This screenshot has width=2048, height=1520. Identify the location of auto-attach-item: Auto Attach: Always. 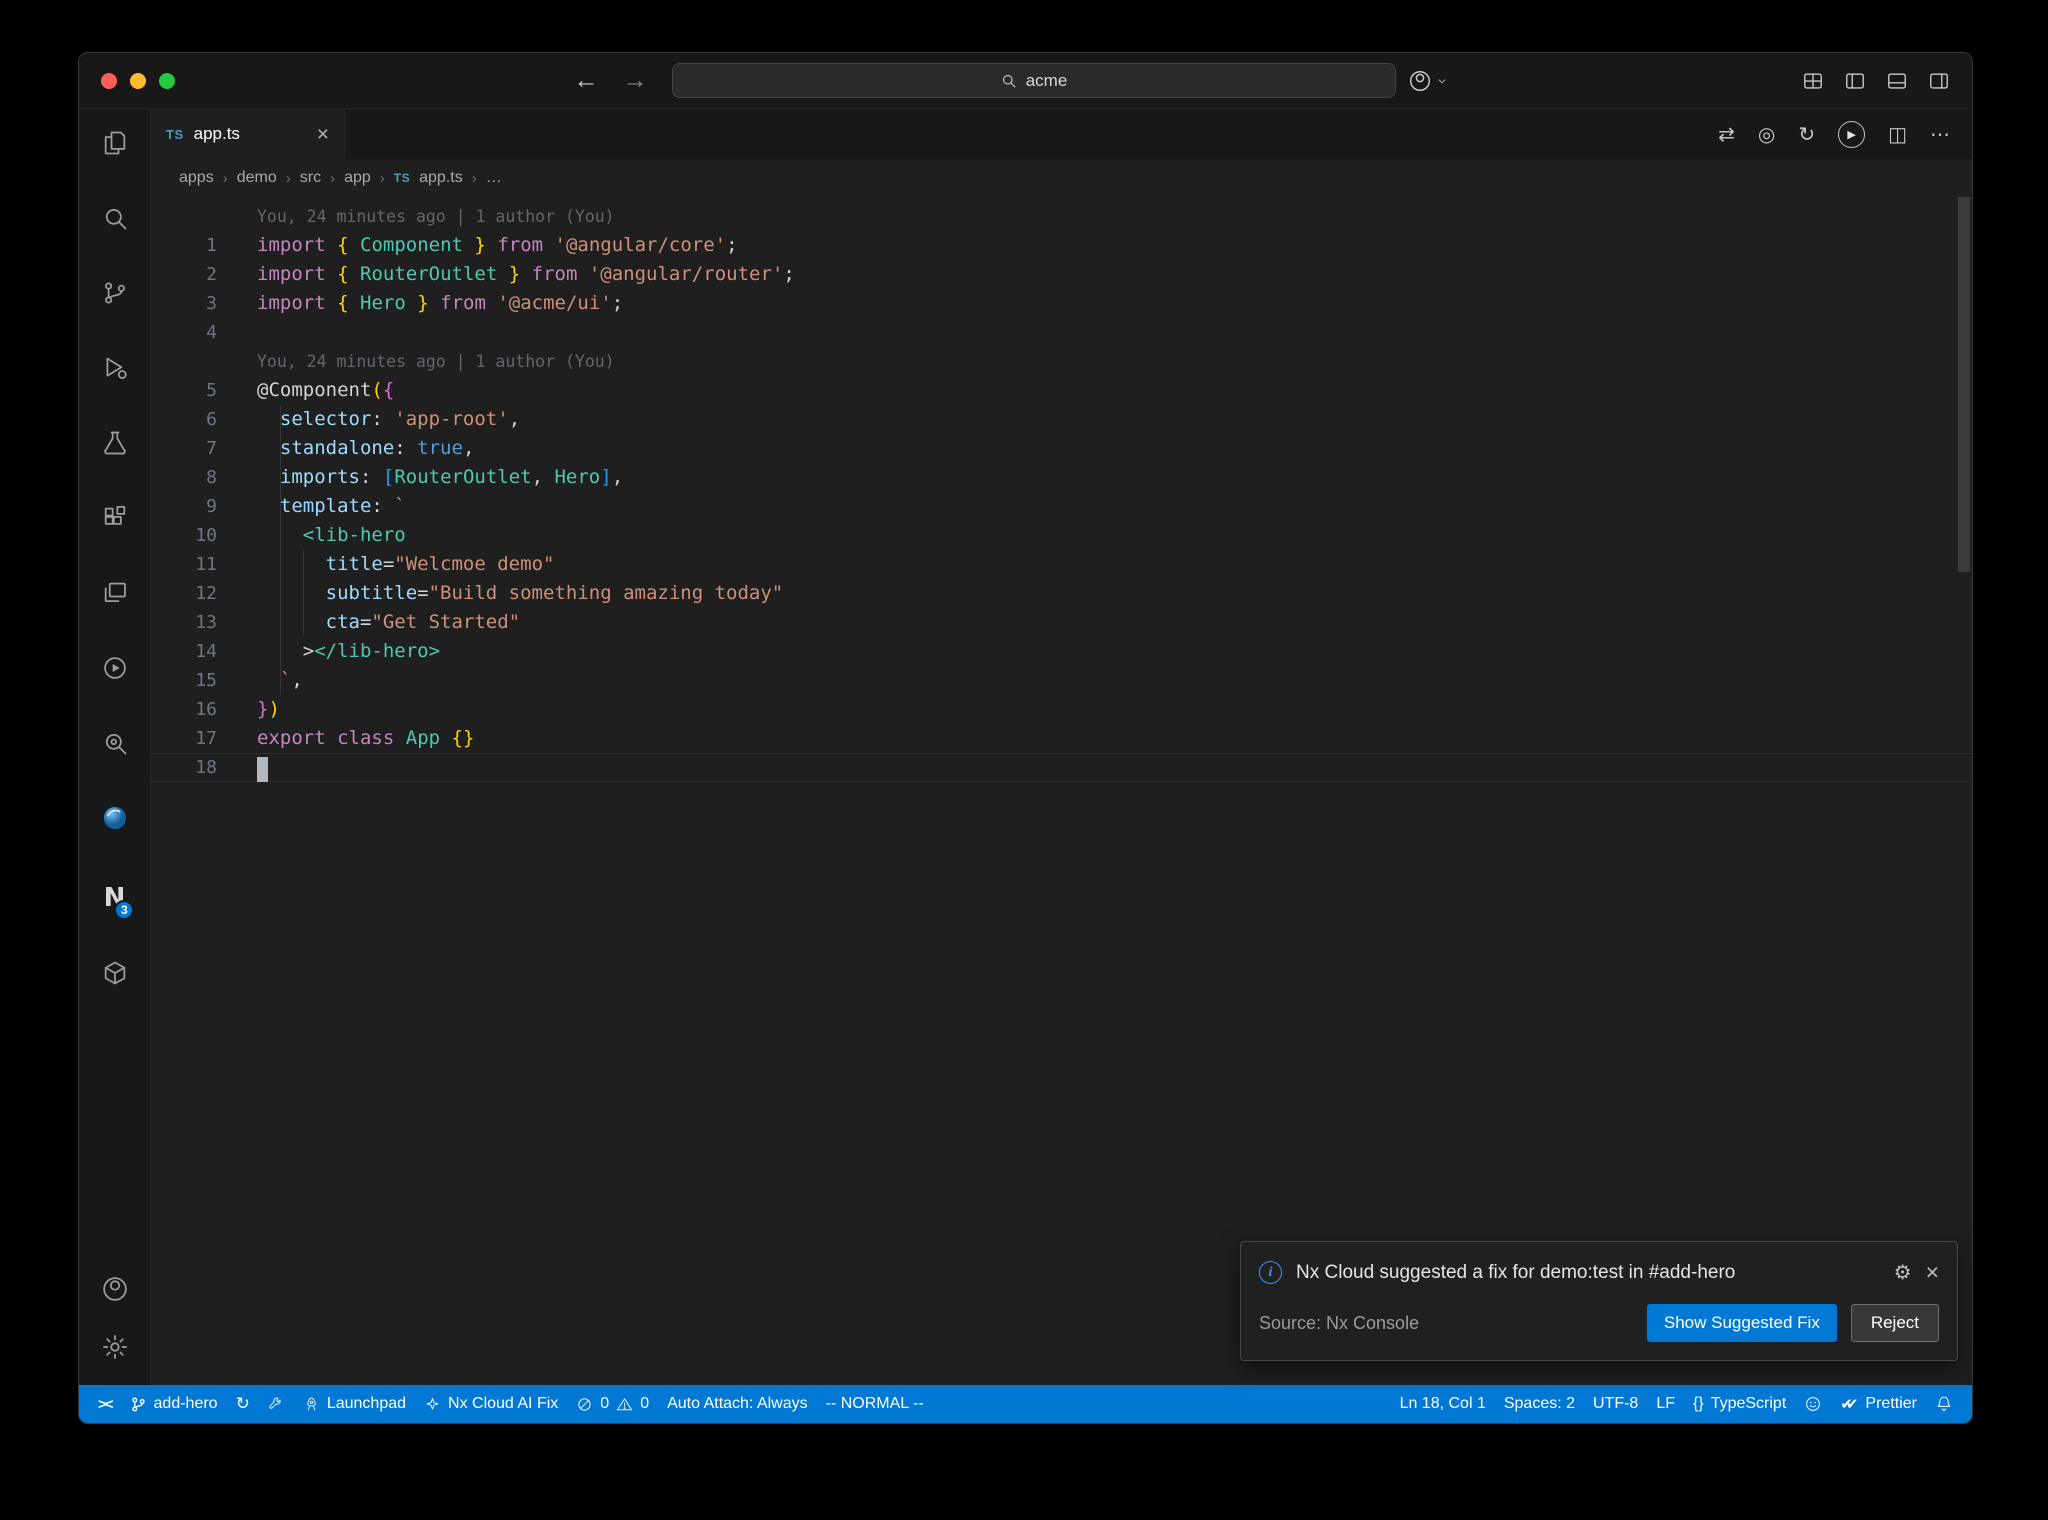
(737, 1404).